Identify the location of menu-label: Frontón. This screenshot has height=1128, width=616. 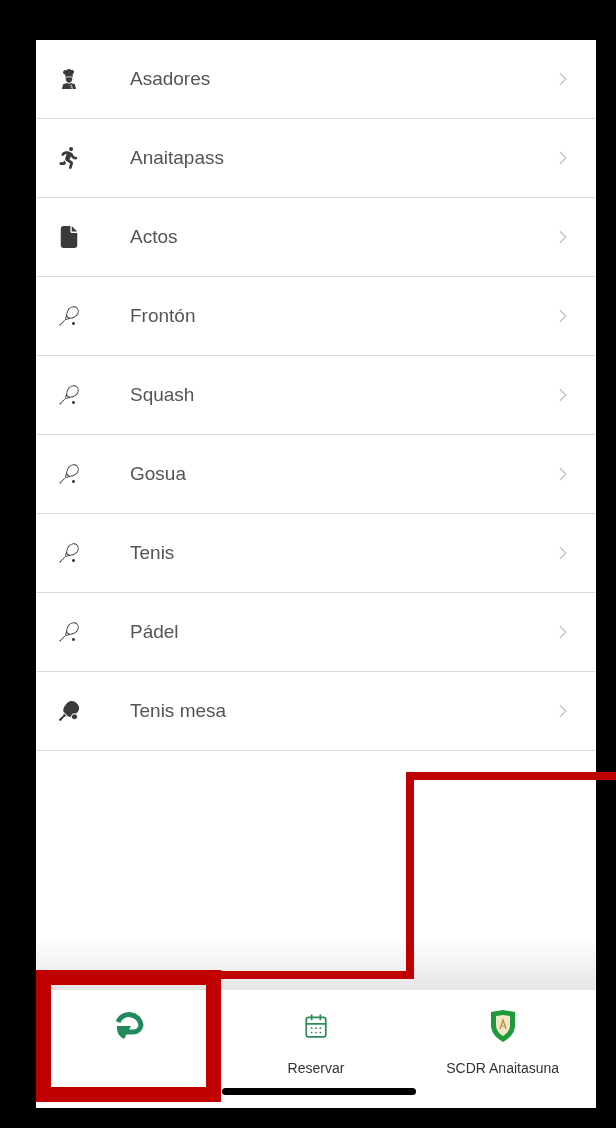
(163, 315).